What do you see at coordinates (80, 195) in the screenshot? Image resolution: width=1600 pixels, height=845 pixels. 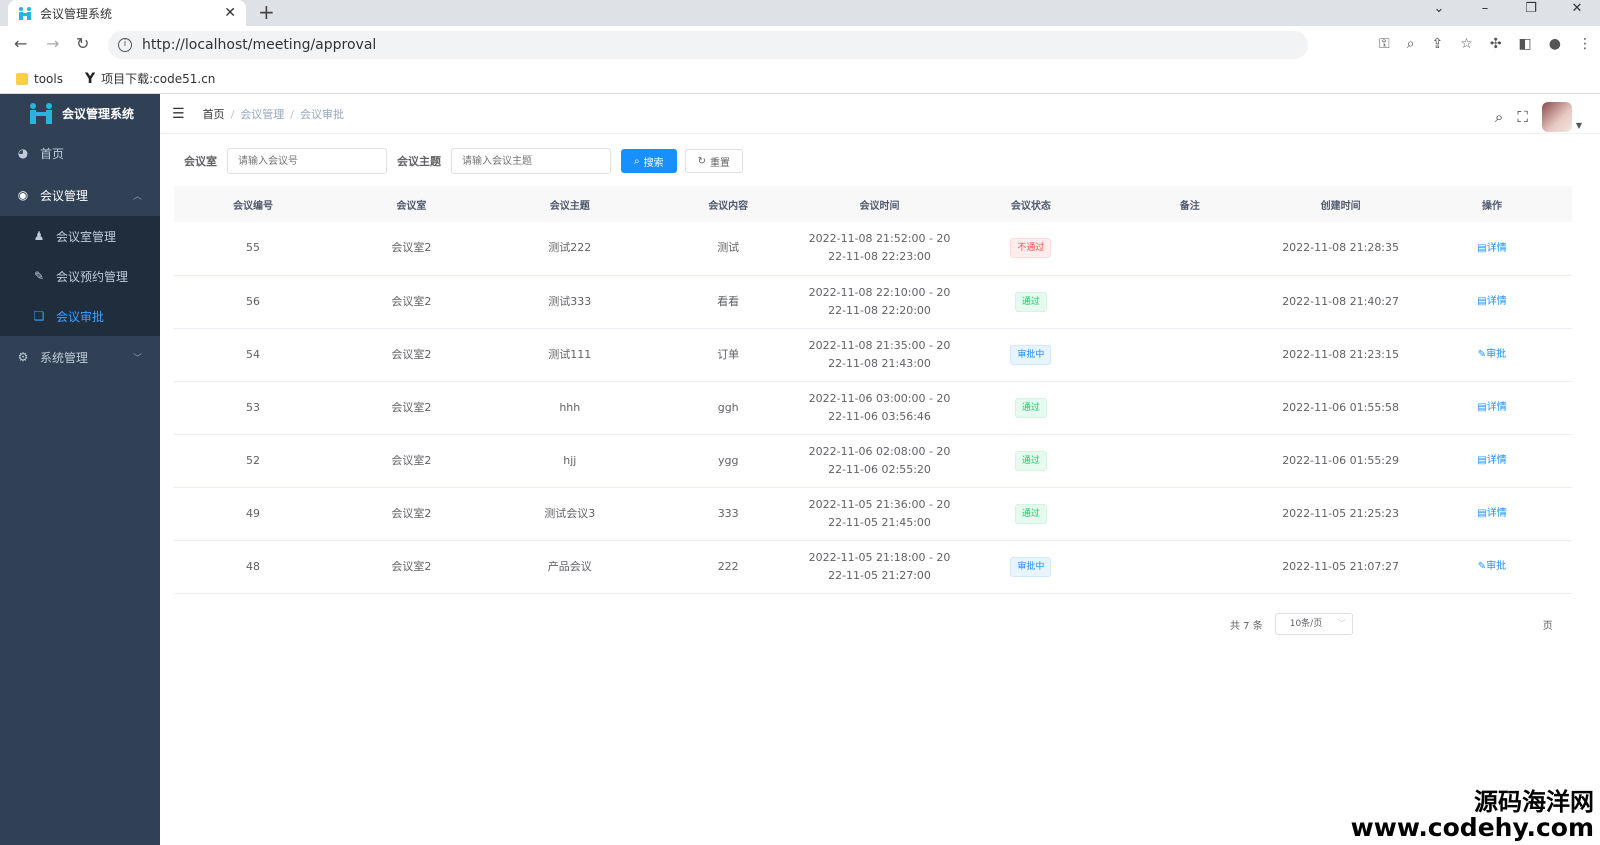 I see `sidebar-item-meeting-management: ◉ 会议管理 ︿` at bounding box center [80, 195].